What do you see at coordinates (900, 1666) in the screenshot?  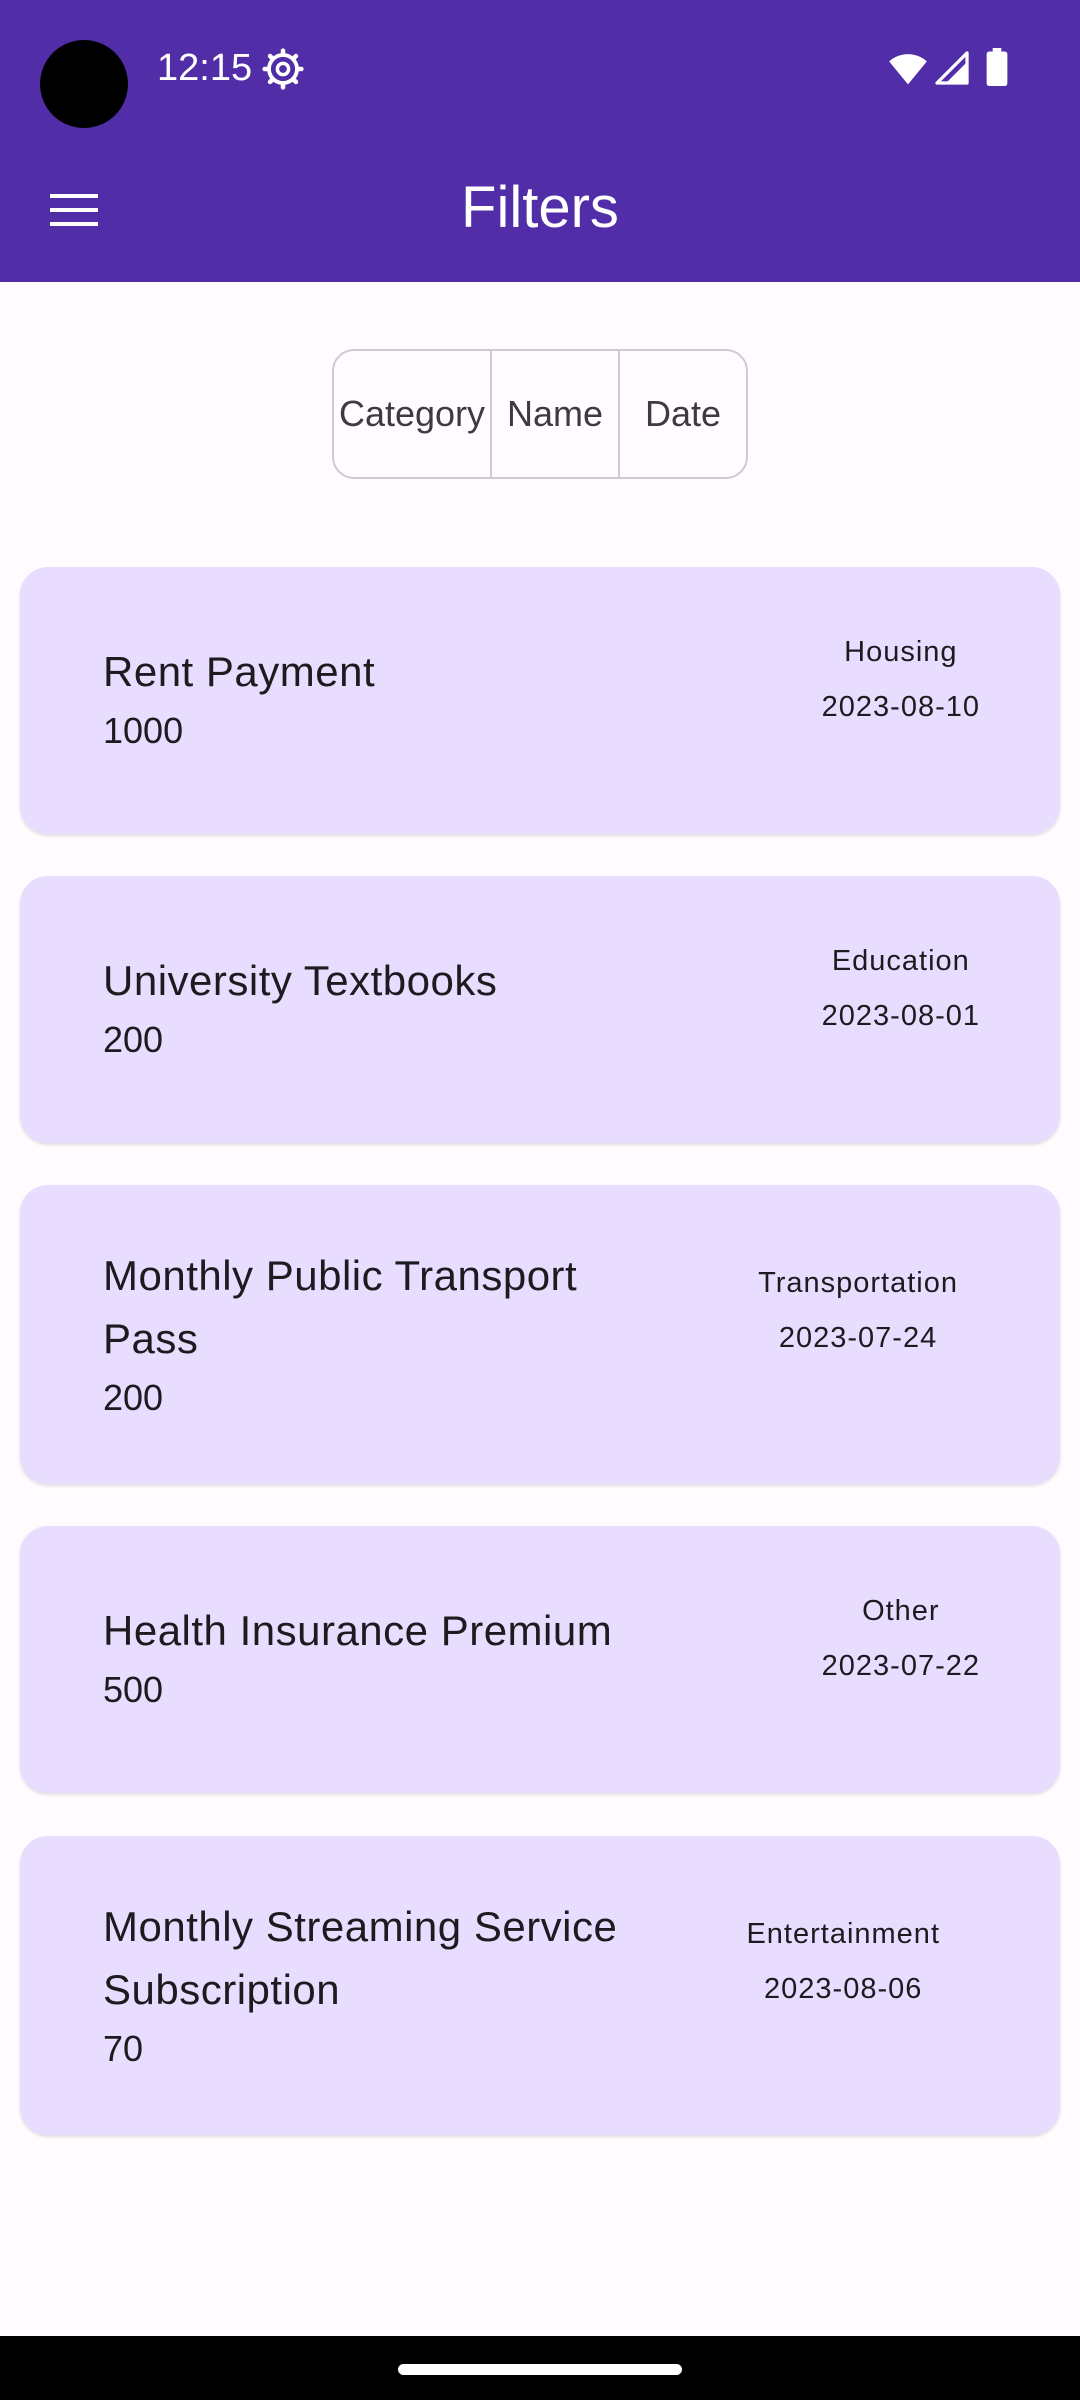 I see `expense-date: 2023-07-22` at bounding box center [900, 1666].